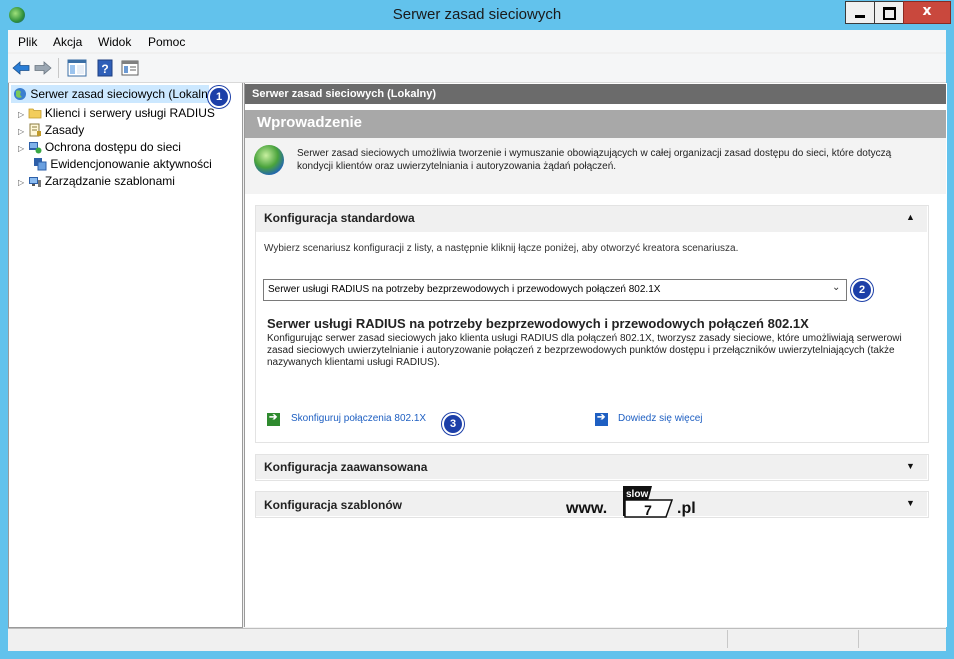 Image resolution: width=954 pixels, height=659 pixels. I want to click on templates-config-title: Konfiguracja szablonów, so click(333, 505).